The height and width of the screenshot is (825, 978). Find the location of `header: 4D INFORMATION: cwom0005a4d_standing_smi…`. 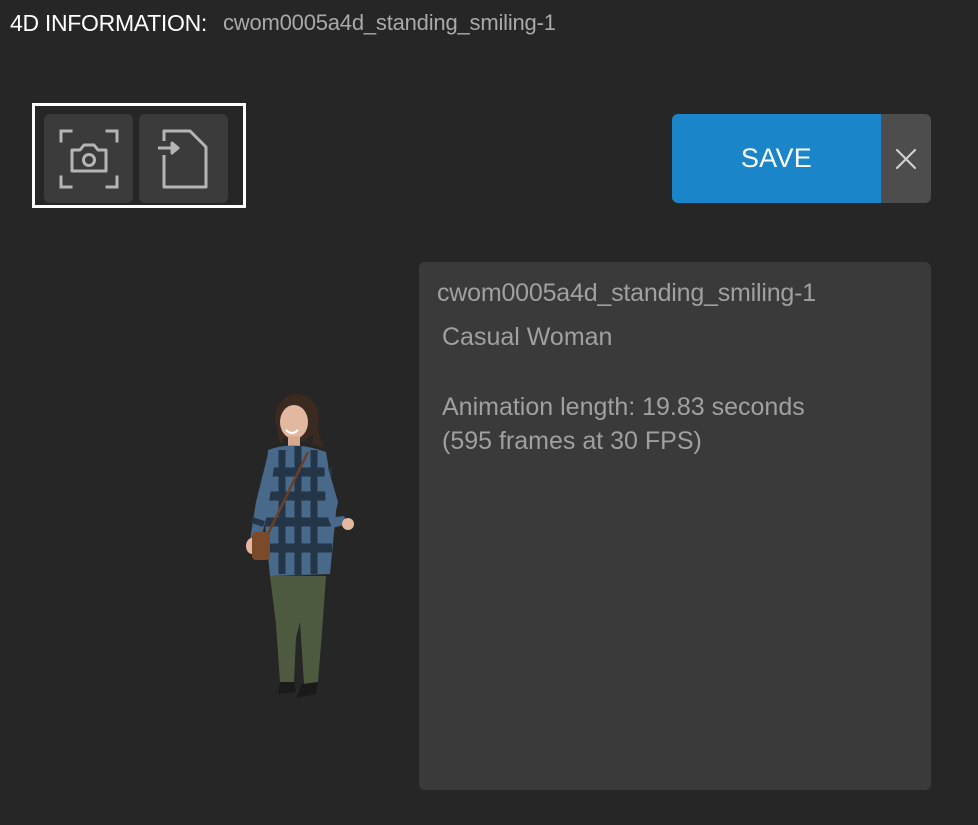

header: 4D INFORMATION: cwom0005a4d_standing_smi… is located at coordinates (283, 23).